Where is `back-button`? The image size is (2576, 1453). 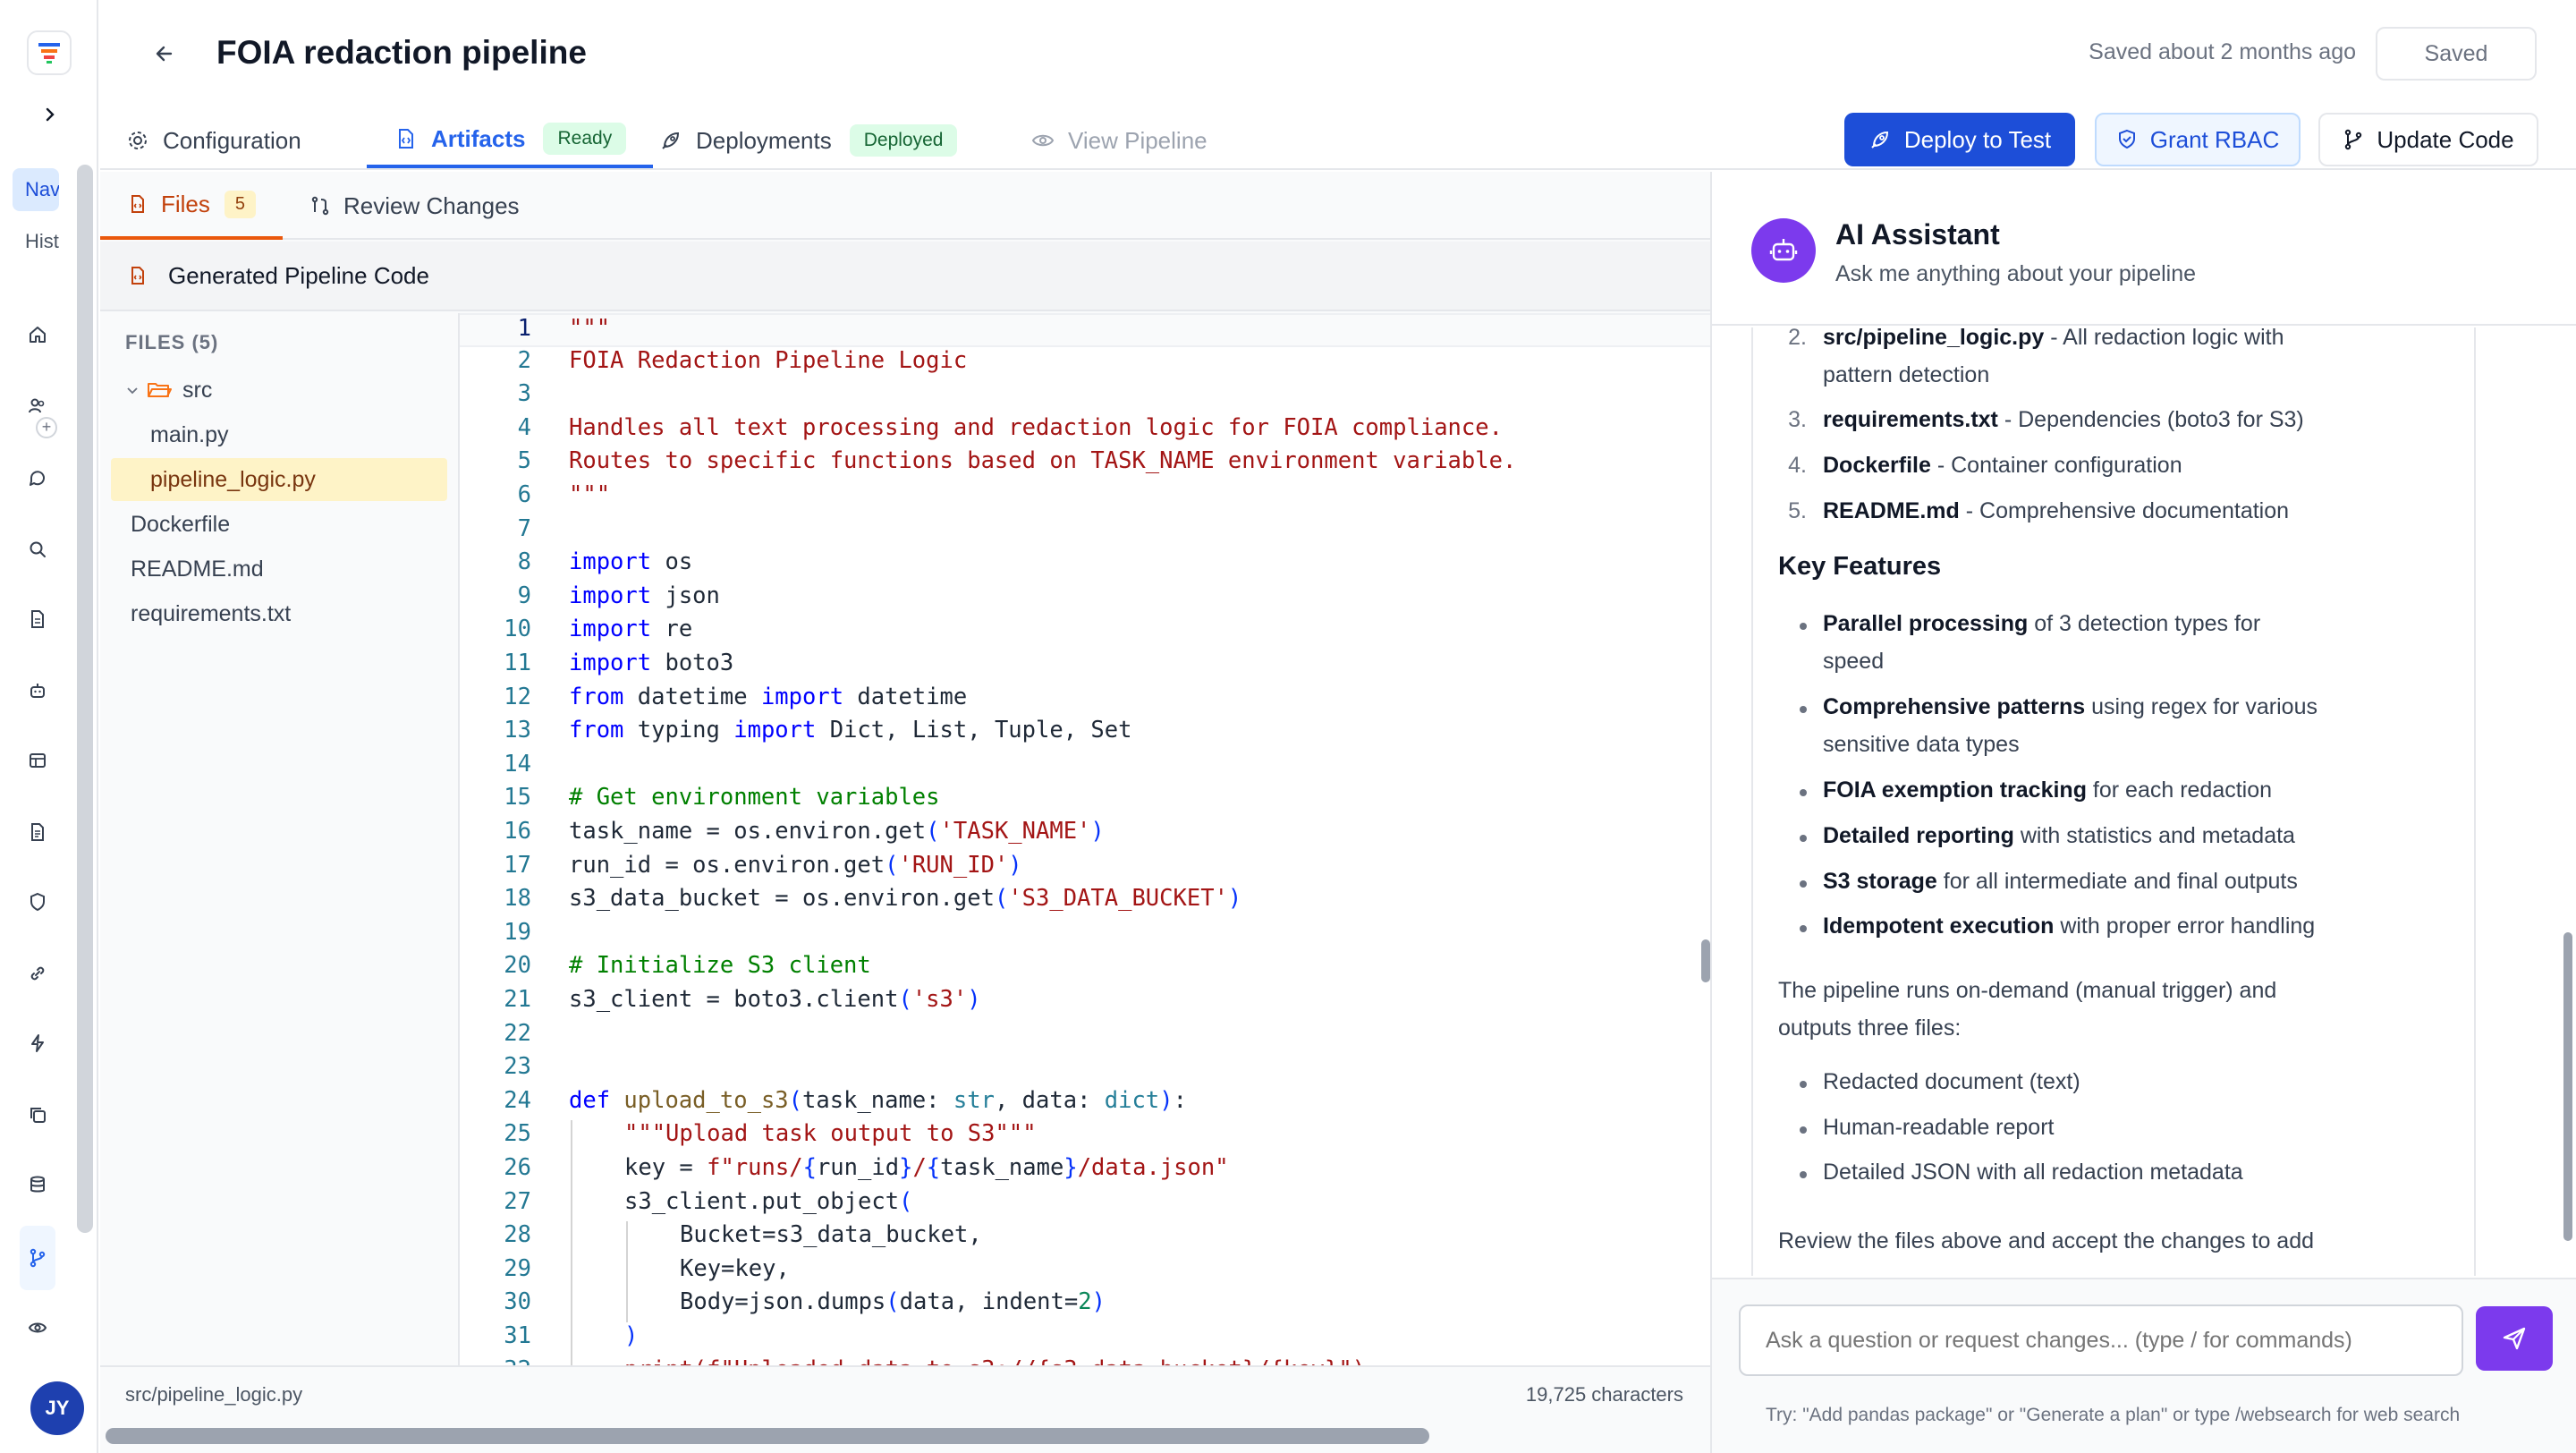 back-button is located at coordinates (164, 54).